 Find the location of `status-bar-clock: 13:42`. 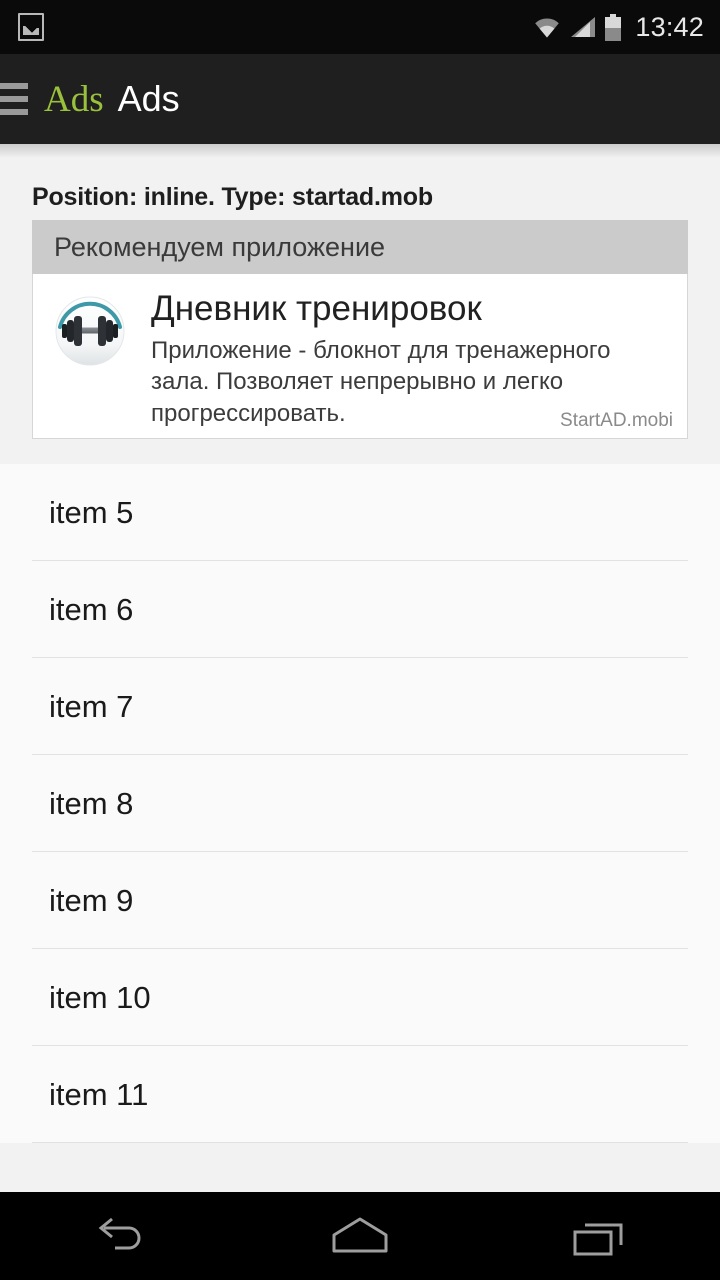

status-bar-clock: 13:42 is located at coordinates (669, 26).